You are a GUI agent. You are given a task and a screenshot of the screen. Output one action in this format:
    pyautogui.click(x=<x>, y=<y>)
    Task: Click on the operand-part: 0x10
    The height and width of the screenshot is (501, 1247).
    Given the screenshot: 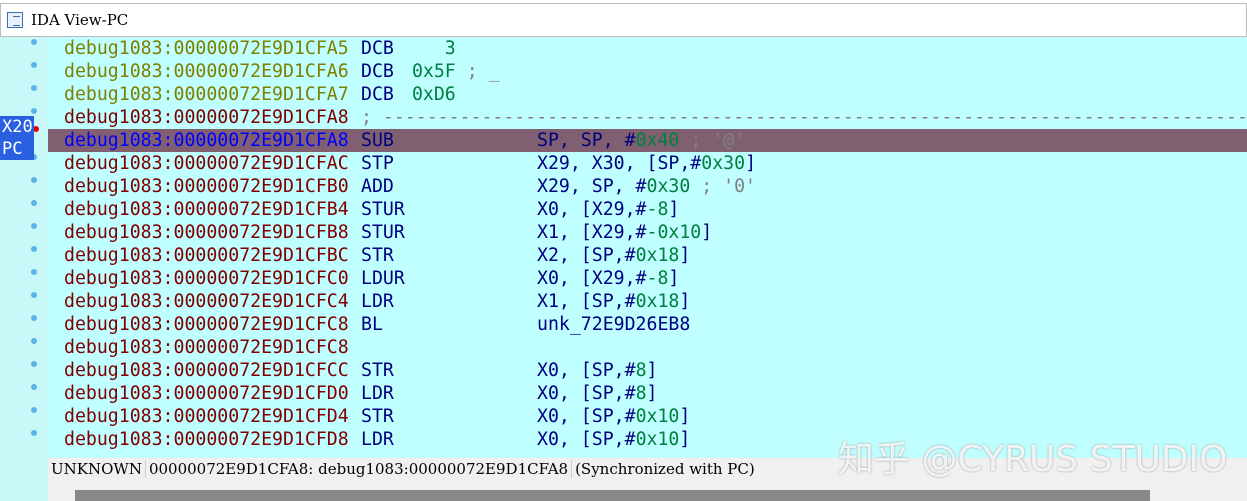 What is the action you would take?
    pyautogui.click(x=657, y=439)
    